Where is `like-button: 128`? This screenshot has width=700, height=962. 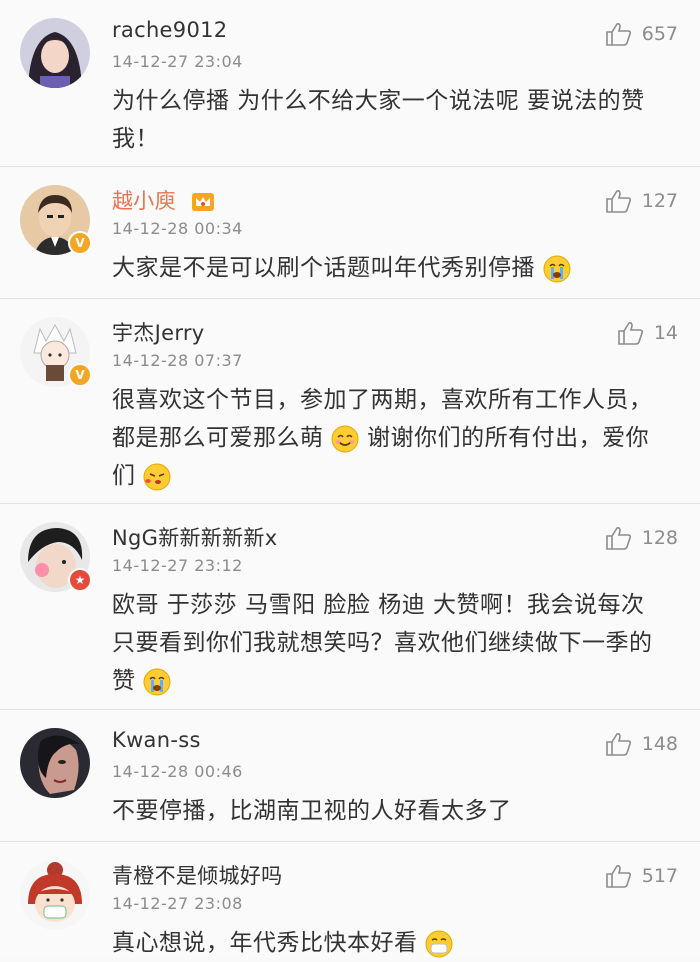 like-button: 128 is located at coordinates (641, 538).